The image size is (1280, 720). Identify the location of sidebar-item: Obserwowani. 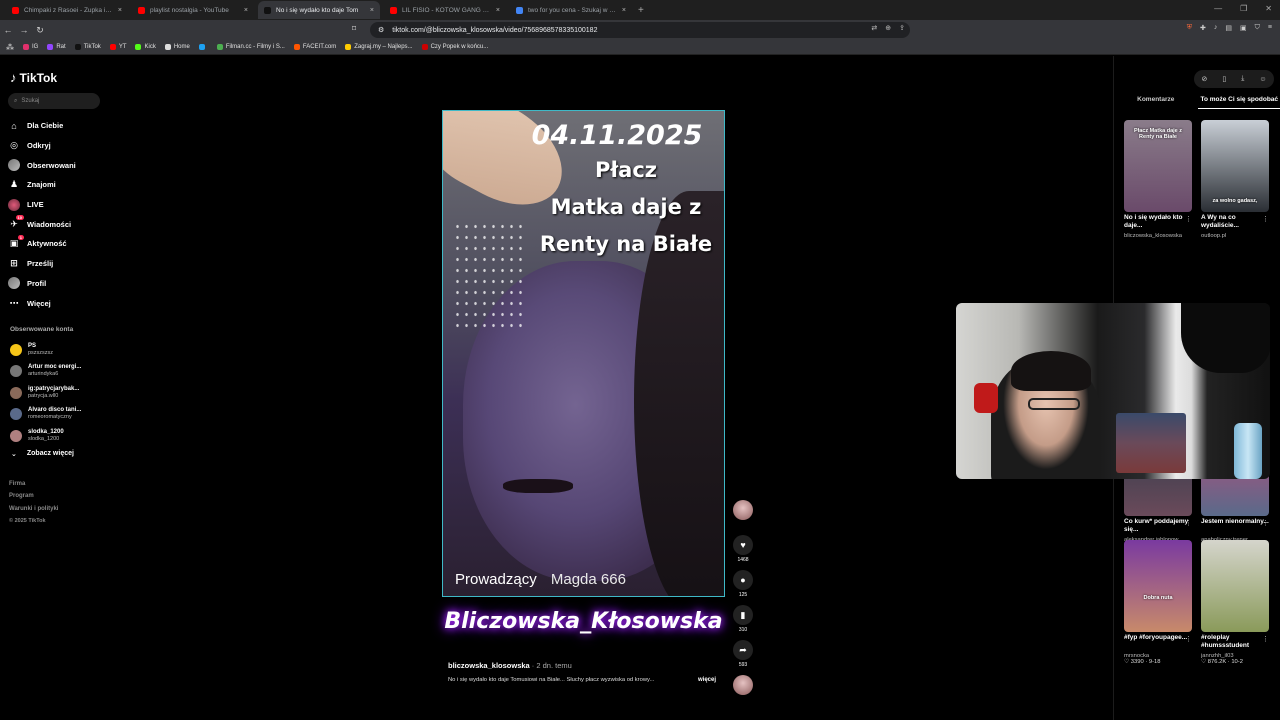
(58, 165).